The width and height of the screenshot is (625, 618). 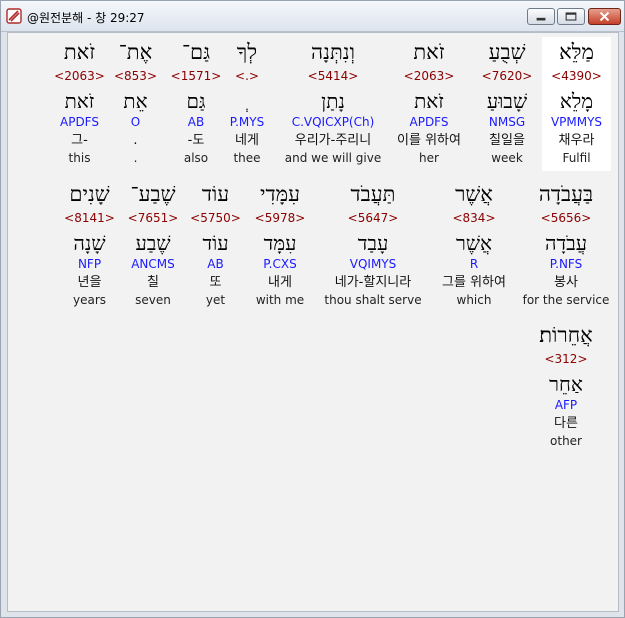 What do you see at coordinates (333, 52) in the screenshot?
I see `hebrew-word: וְנִתְּנָה` at bounding box center [333, 52].